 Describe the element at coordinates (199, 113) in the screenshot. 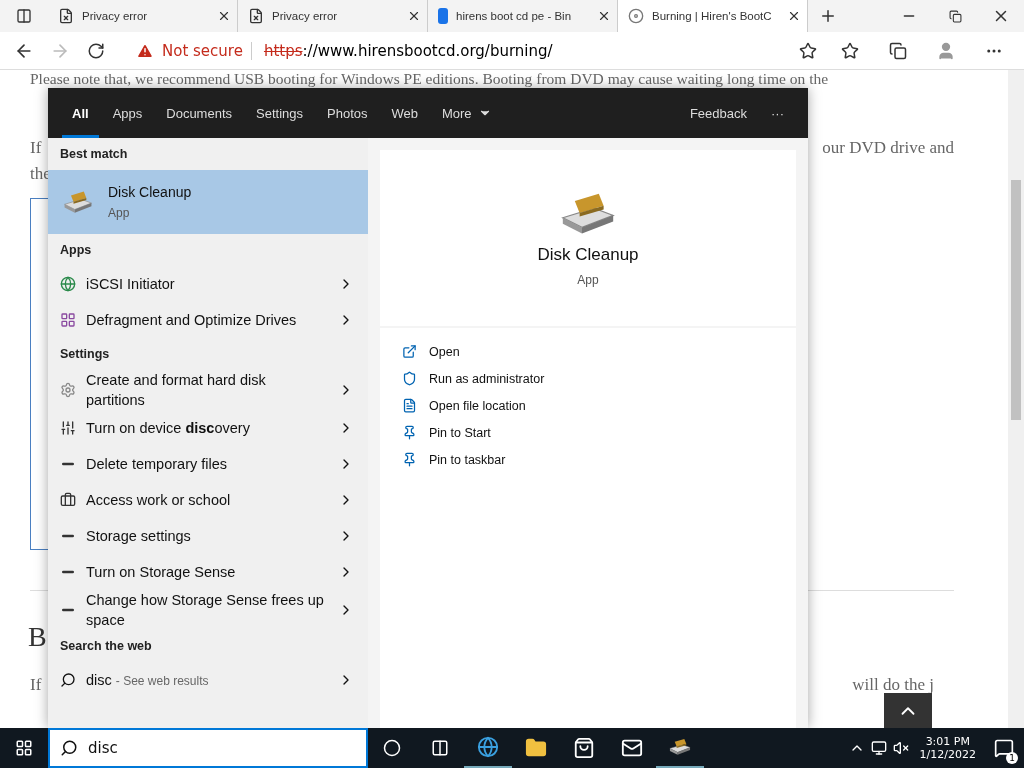

I see `filter-tab: Documents` at that location.